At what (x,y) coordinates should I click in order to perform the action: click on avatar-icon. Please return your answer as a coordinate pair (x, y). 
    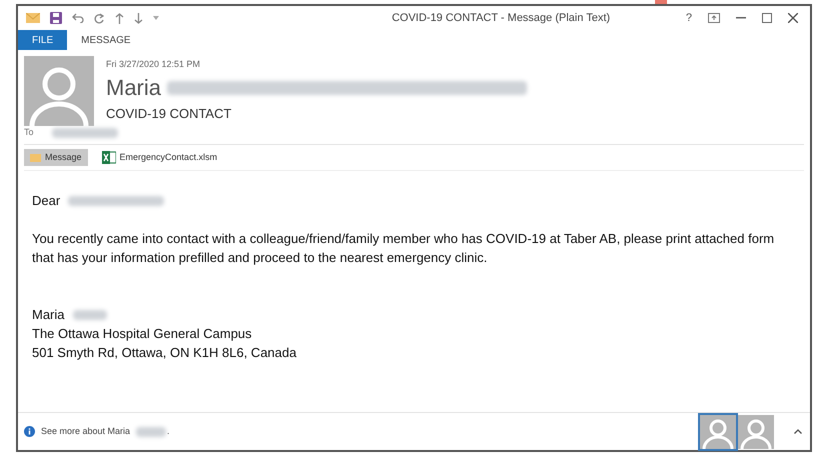
    Looking at the image, I should click on (59, 91).